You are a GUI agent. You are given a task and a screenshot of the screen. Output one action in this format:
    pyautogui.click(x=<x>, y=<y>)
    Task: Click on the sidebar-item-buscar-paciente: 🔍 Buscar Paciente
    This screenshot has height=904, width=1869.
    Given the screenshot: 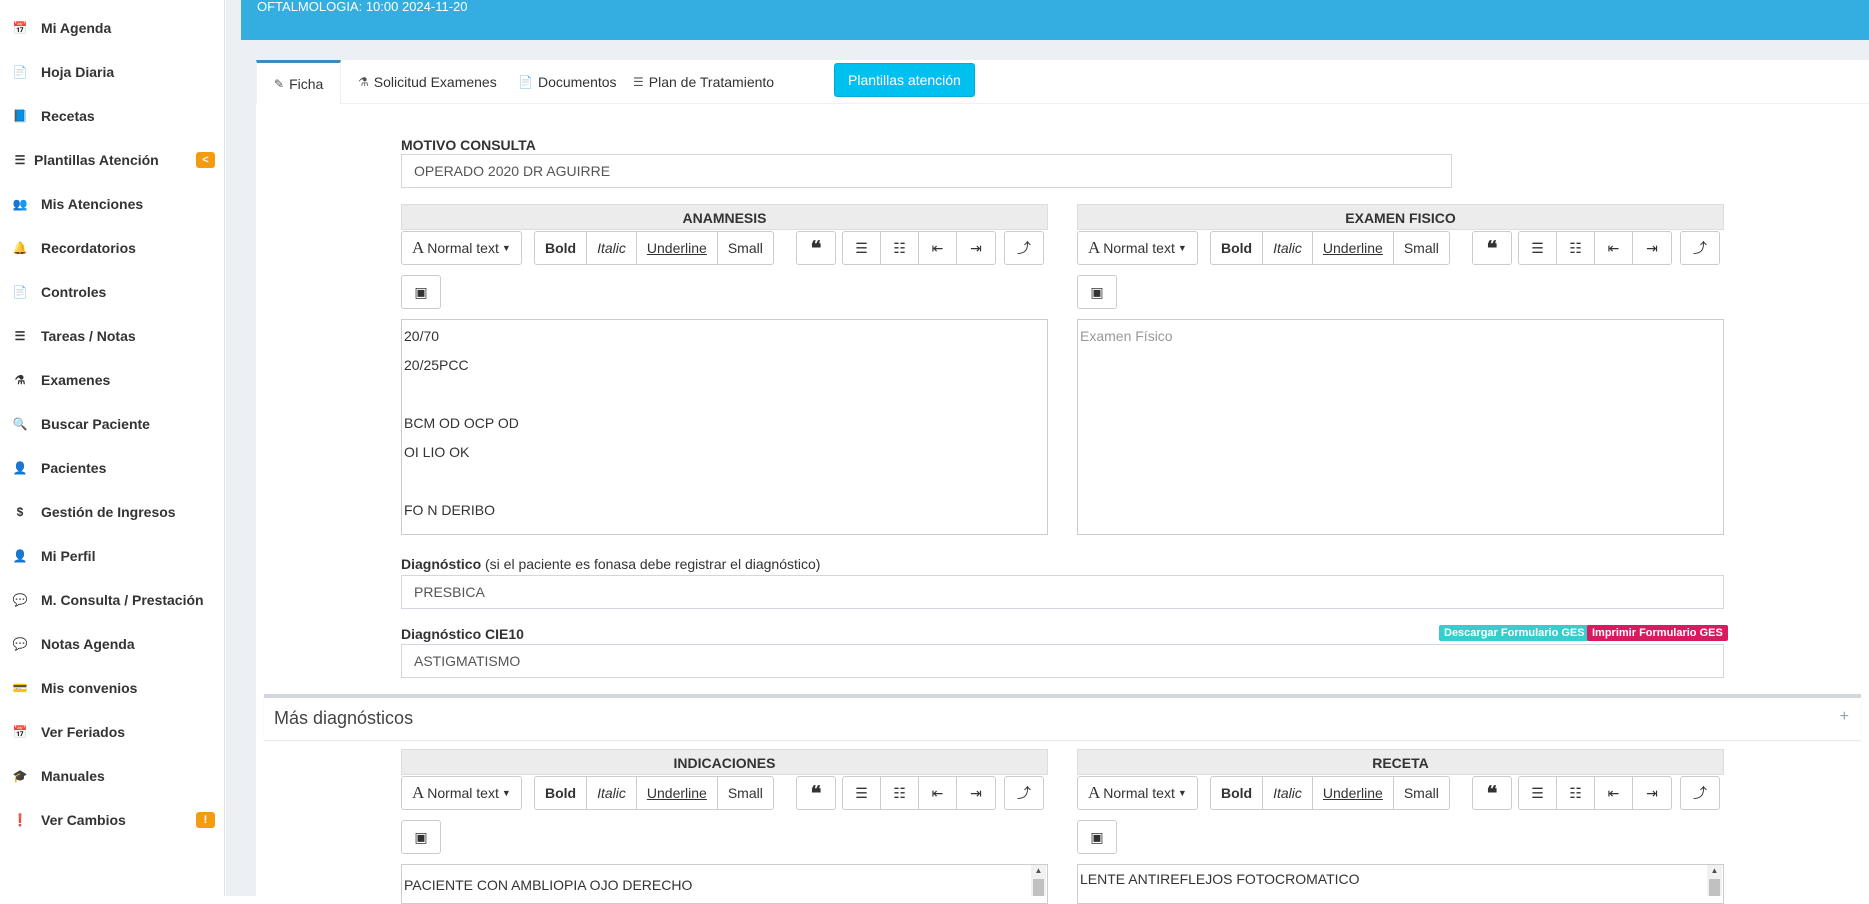 What is the action you would take?
    pyautogui.click(x=112, y=424)
    